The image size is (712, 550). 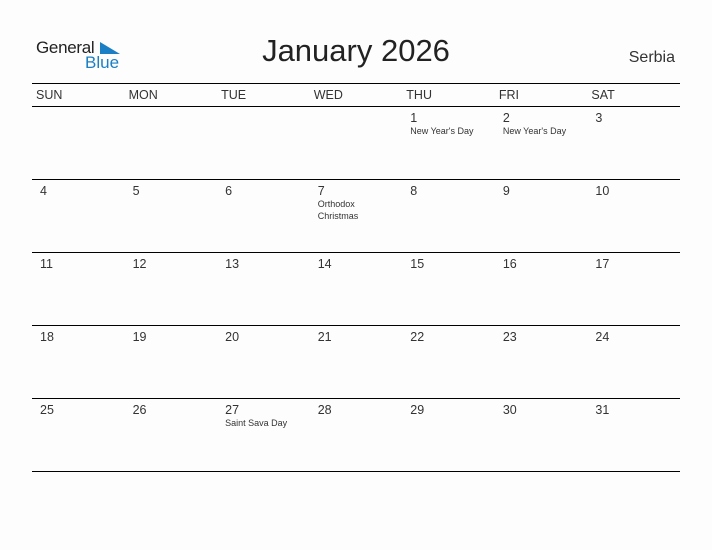 What do you see at coordinates (506, 191) in the screenshot?
I see `day-number: 9` at bounding box center [506, 191].